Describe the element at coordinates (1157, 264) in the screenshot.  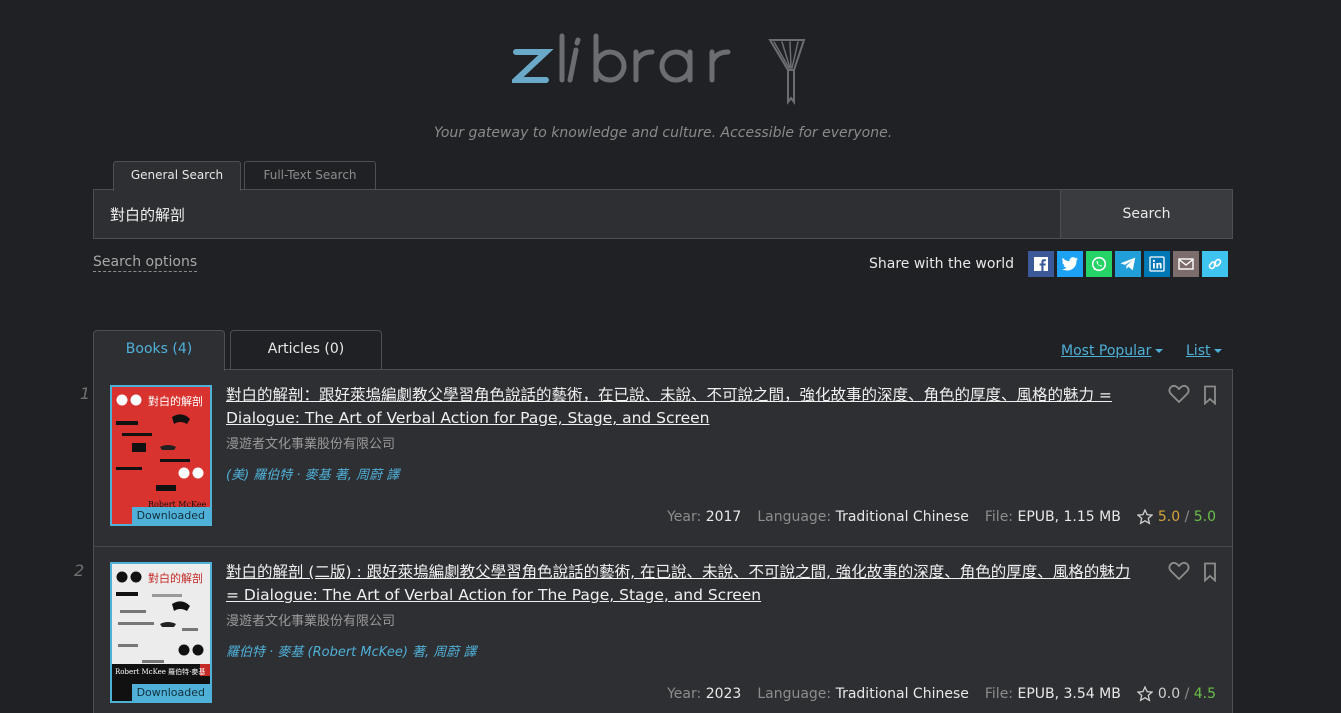
I see `linkedin-icon` at that location.